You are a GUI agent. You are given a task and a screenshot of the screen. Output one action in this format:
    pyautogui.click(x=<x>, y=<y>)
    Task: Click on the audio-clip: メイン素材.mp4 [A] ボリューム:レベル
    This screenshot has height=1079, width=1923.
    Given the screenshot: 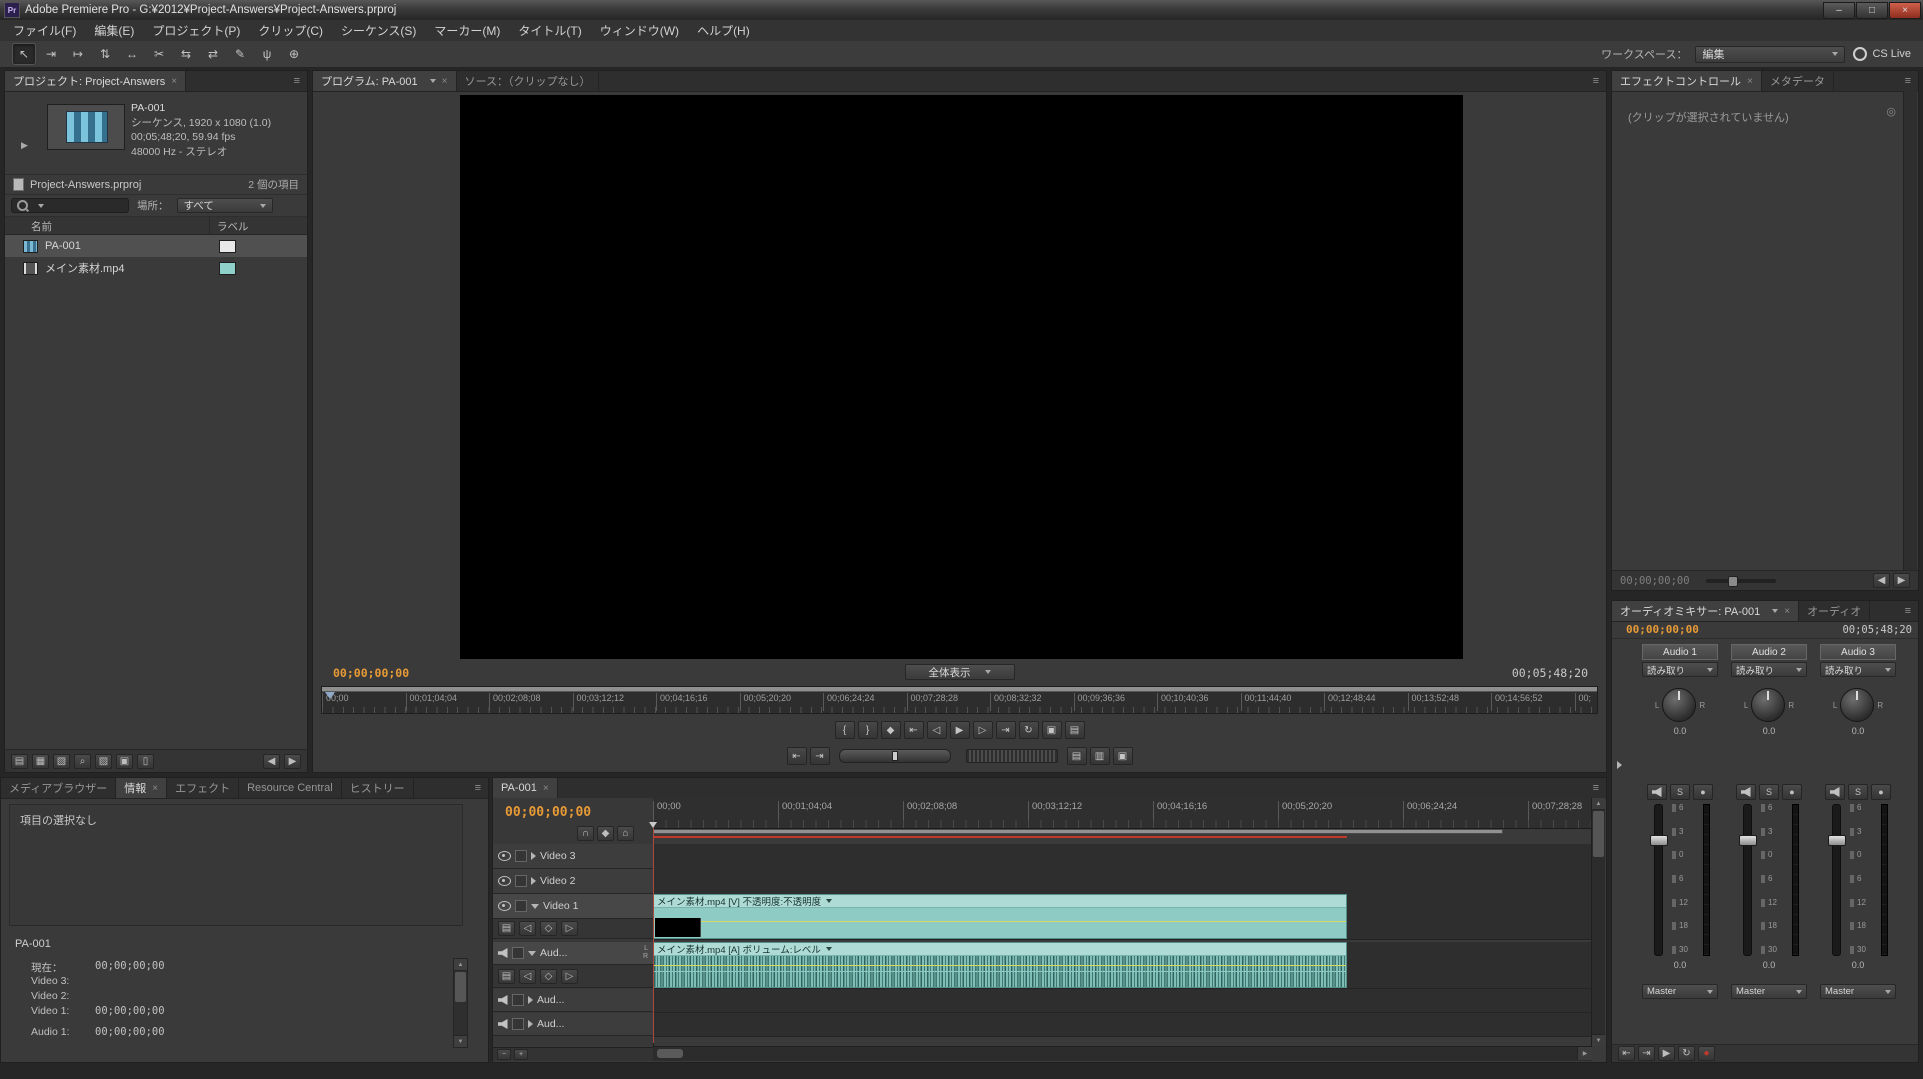 What is the action you would take?
    pyautogui.click(x=1000, y=965)
    